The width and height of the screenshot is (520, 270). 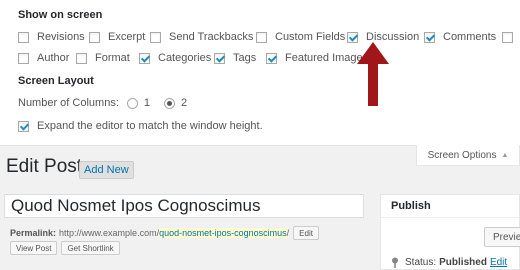 I want to click on format-option: Format, so click(x=103, y=58).